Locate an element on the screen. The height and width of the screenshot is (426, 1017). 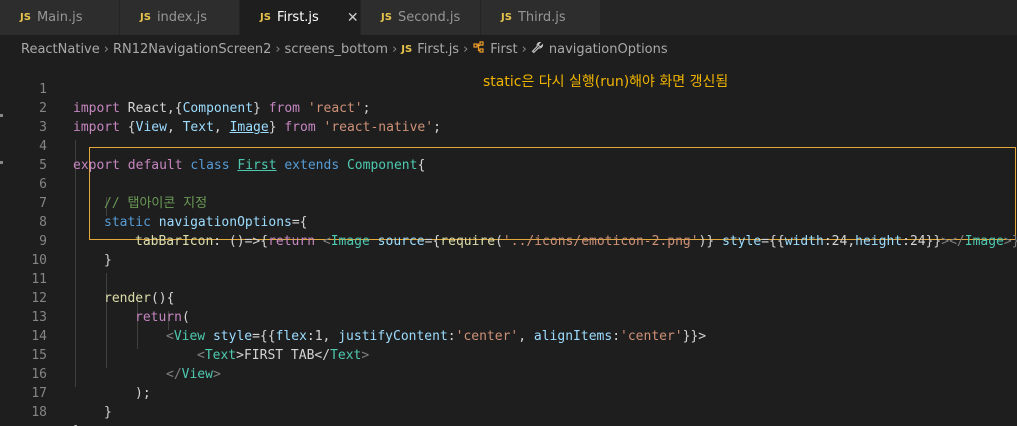
code-line: 3 is located at coordinates (508, 117).